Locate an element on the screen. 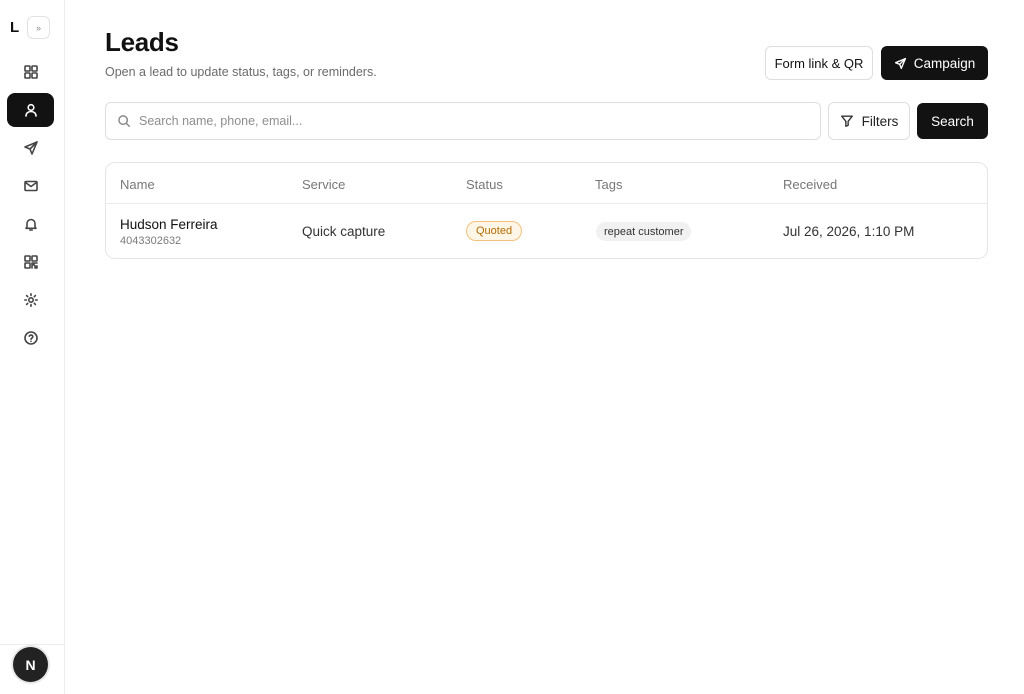  filters-label: Filters is located at coordinates (880, 121).